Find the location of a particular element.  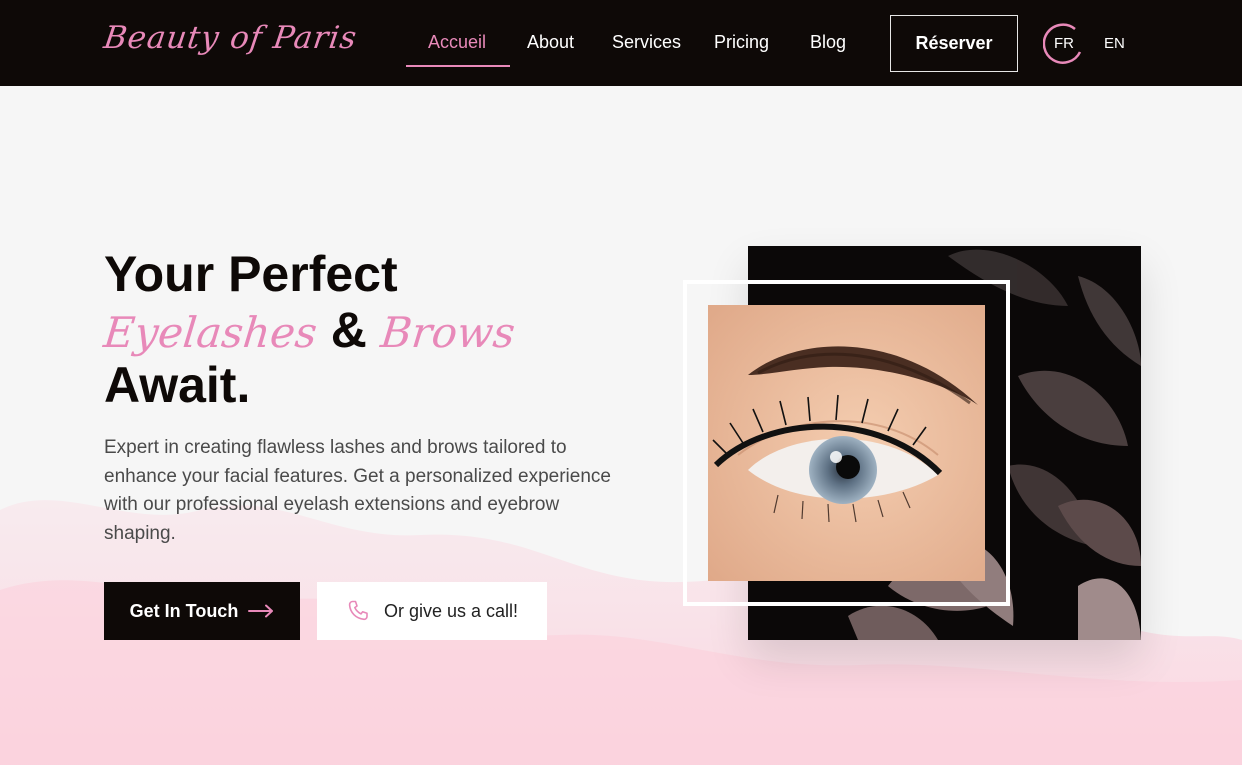

eye-illustration is located at coordinates (846, 443).